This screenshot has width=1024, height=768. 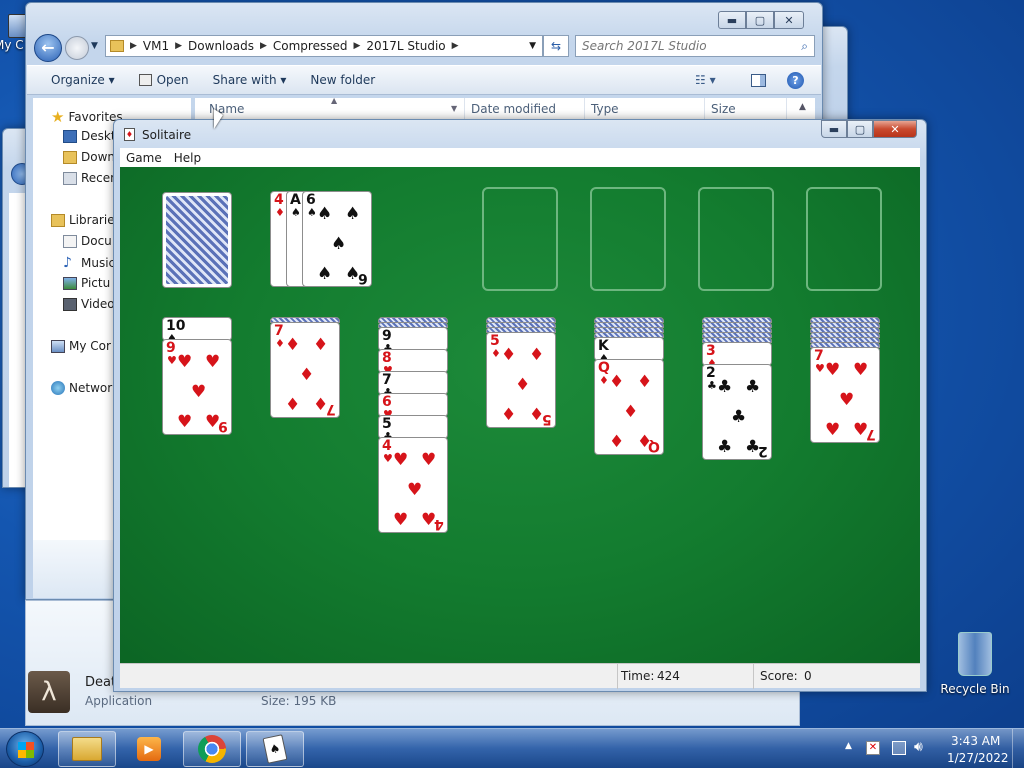 I want to click on nav-item-network: Networ, so click(x=81, y=388).